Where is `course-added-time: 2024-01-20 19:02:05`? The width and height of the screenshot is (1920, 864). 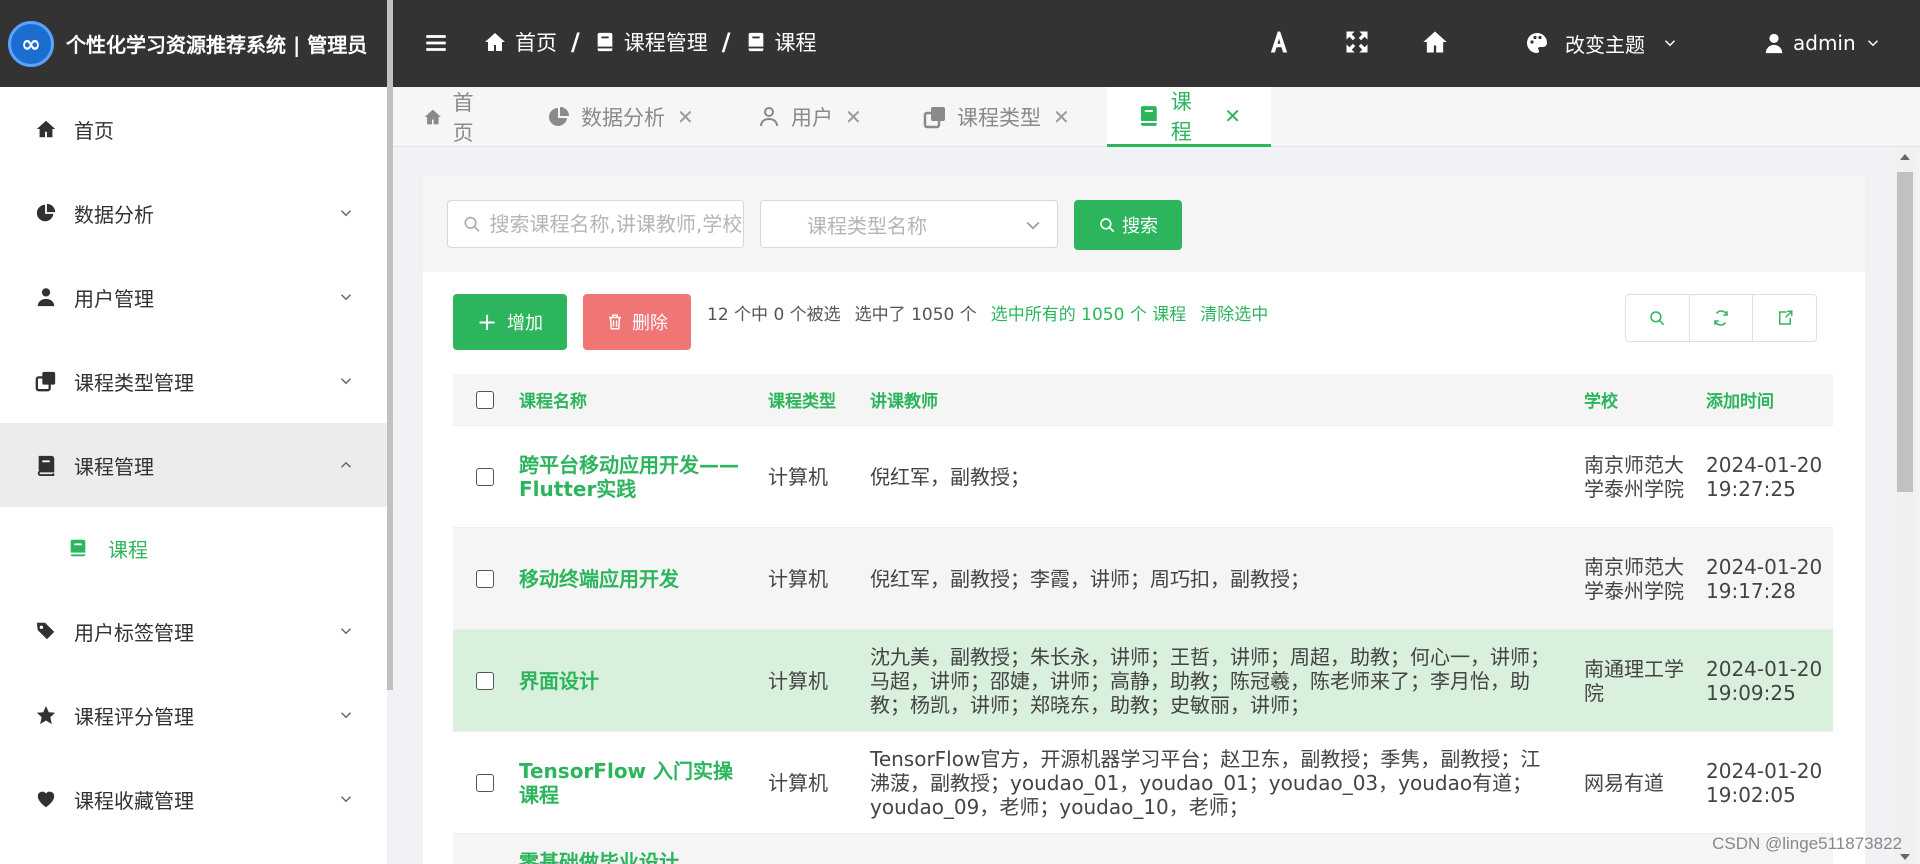
course-added-time: 2024-01-20 19:02:05 is located at coordinates (1764, 782).